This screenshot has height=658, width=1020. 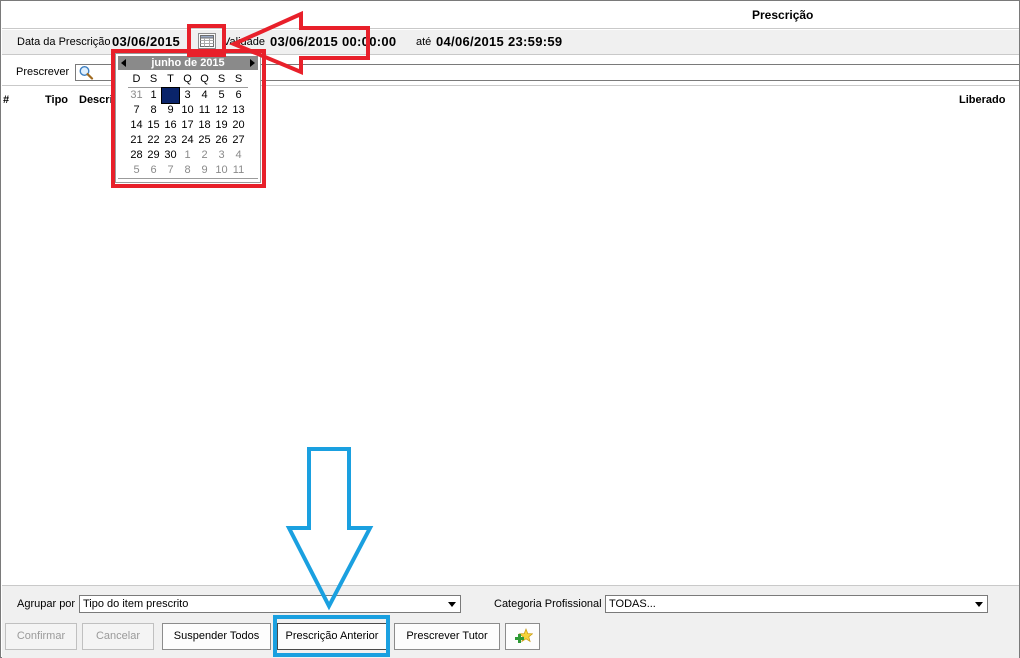 What do you see at coordinates (153, 125) in the screenshot?
I see `calendar-day: 15` at bounding box center [153, 125].